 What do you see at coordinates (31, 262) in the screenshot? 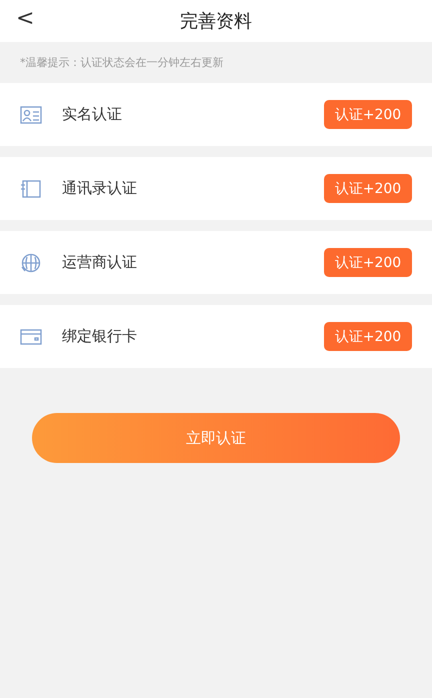
I see `globe-icon` at bounding box center [31, 262].